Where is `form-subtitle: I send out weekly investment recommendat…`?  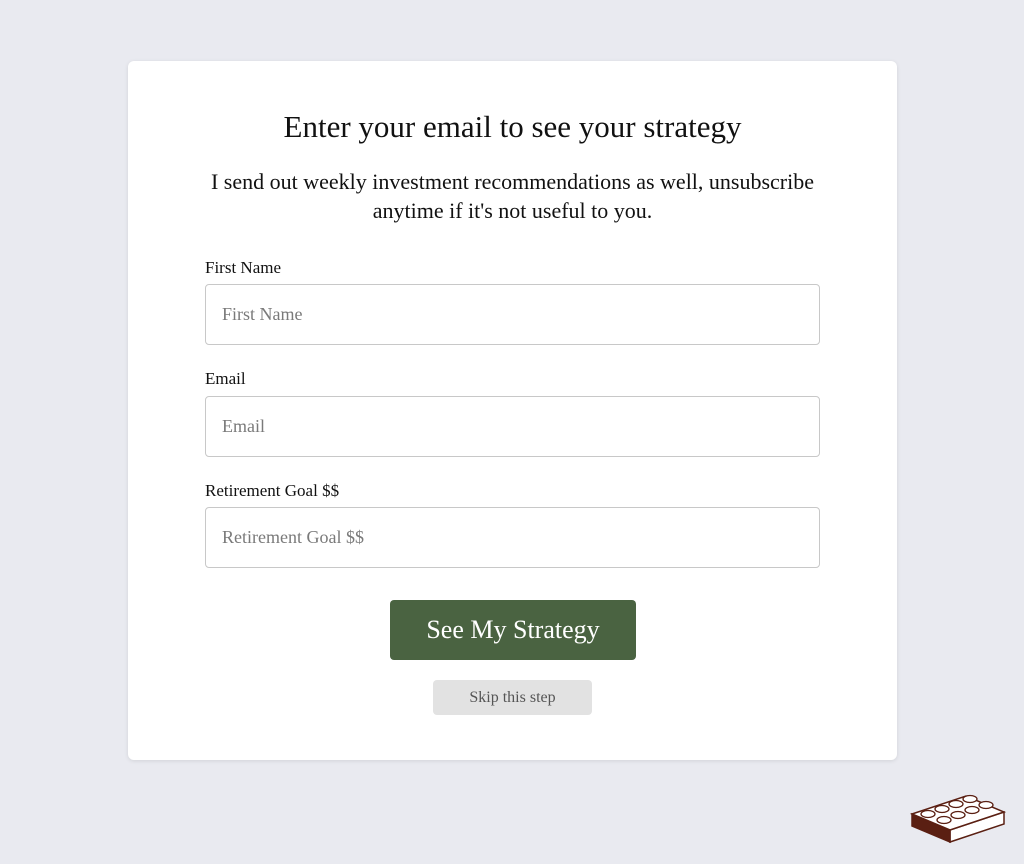
form-subtitle: I send out weekly investment recommendat… is located at coordinates (512, 196).